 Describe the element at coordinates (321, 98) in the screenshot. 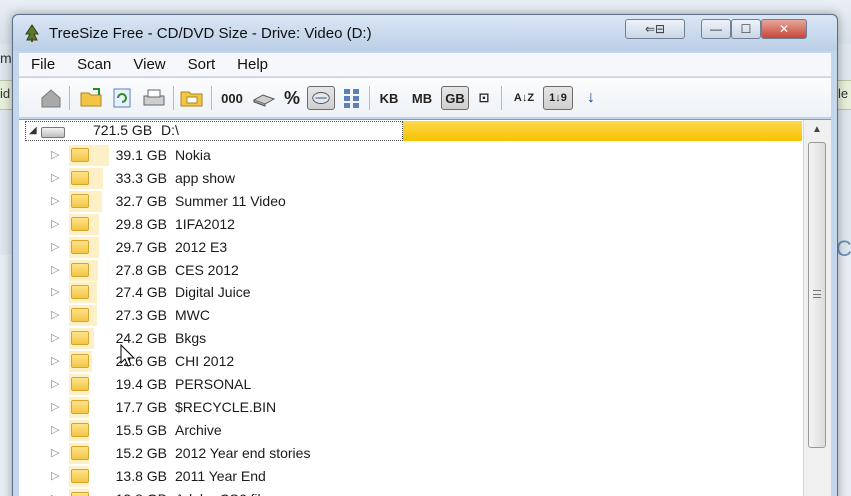

I see `size-view-icon` at that location.